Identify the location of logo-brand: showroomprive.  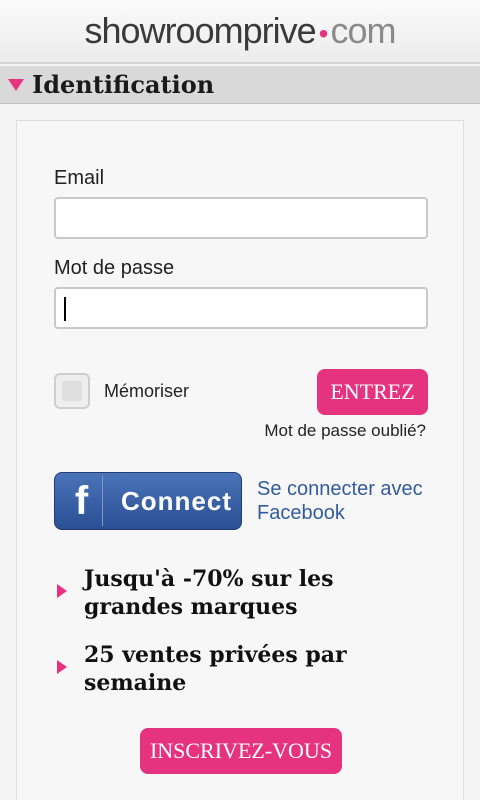
(200, 30).